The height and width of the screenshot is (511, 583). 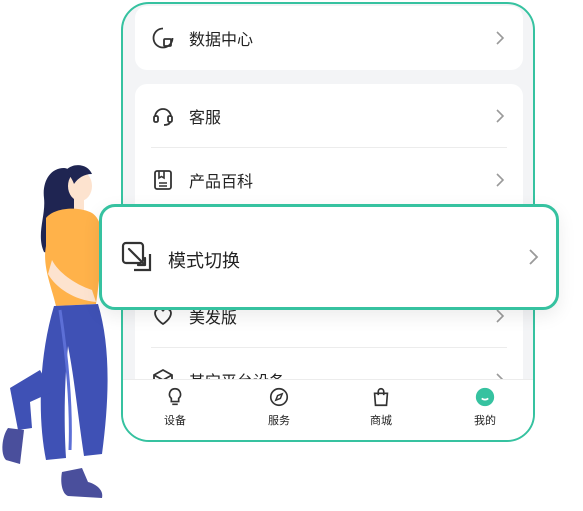 I want to click on data-center-card: 数据中心, so click(x=329, y=38).